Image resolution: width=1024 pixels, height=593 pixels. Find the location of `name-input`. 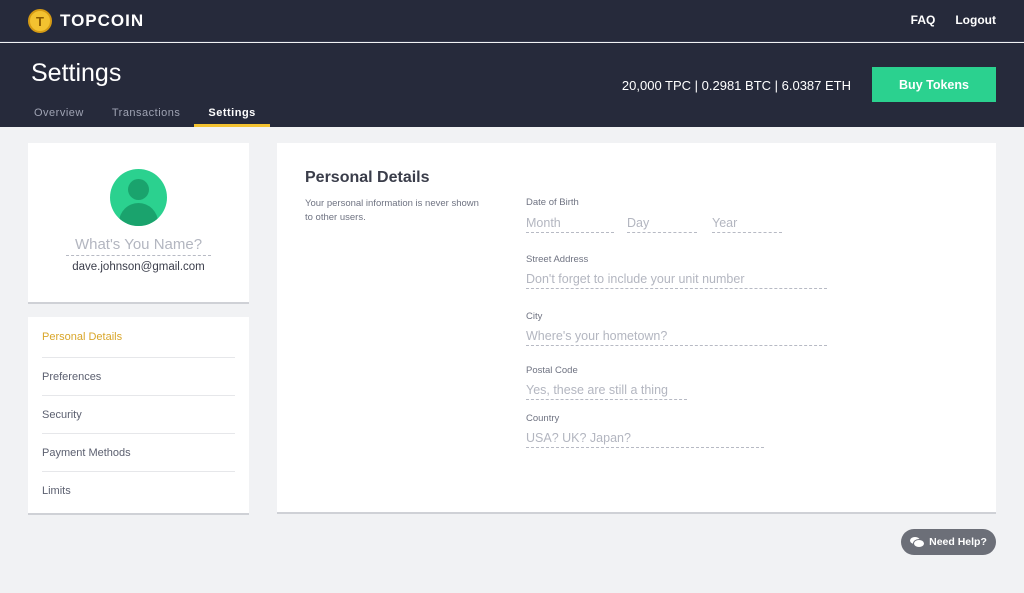

name-input is located at coordinates (138, 245).